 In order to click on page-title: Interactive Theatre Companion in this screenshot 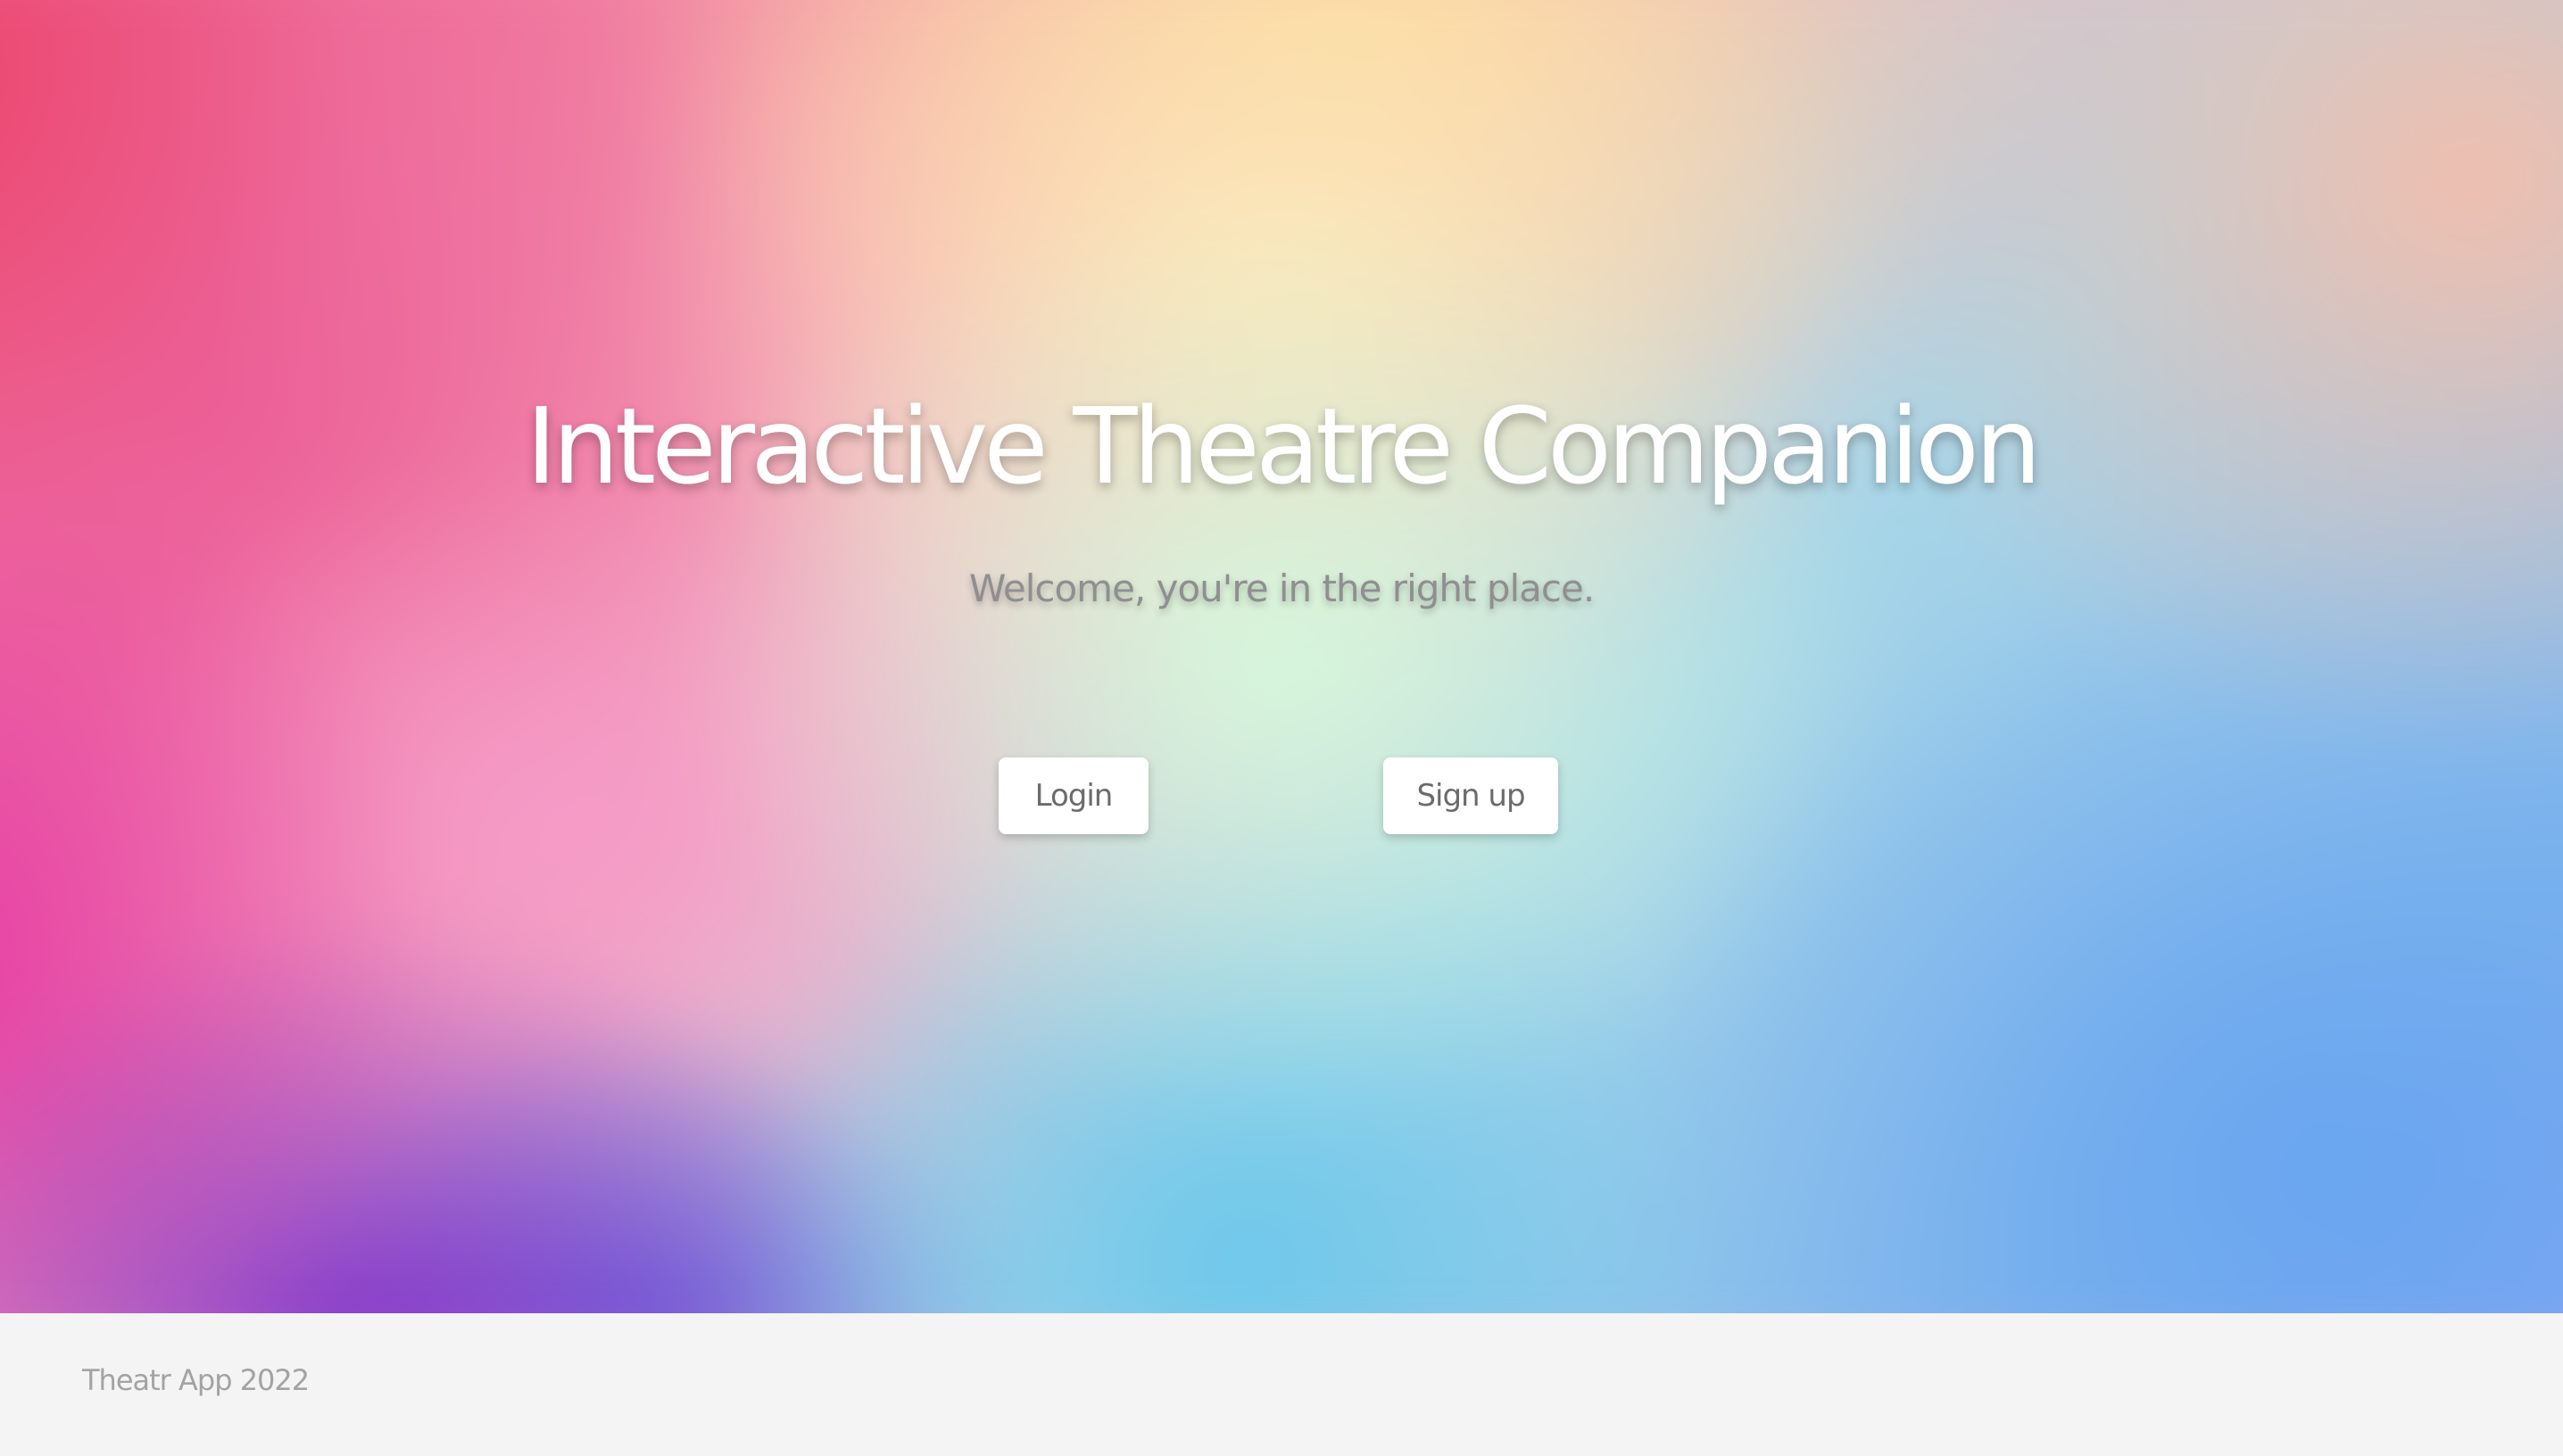, I will do `click(1284, 446)`.